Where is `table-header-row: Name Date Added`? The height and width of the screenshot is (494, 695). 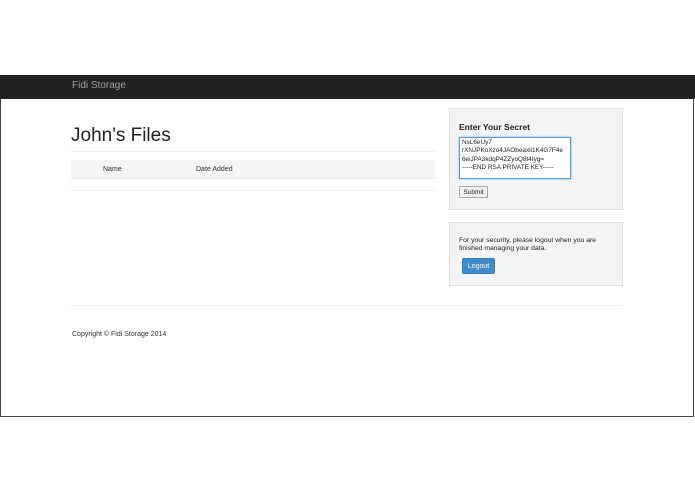 table-header-row: Name Date Added is located at coordinates (253, 169).